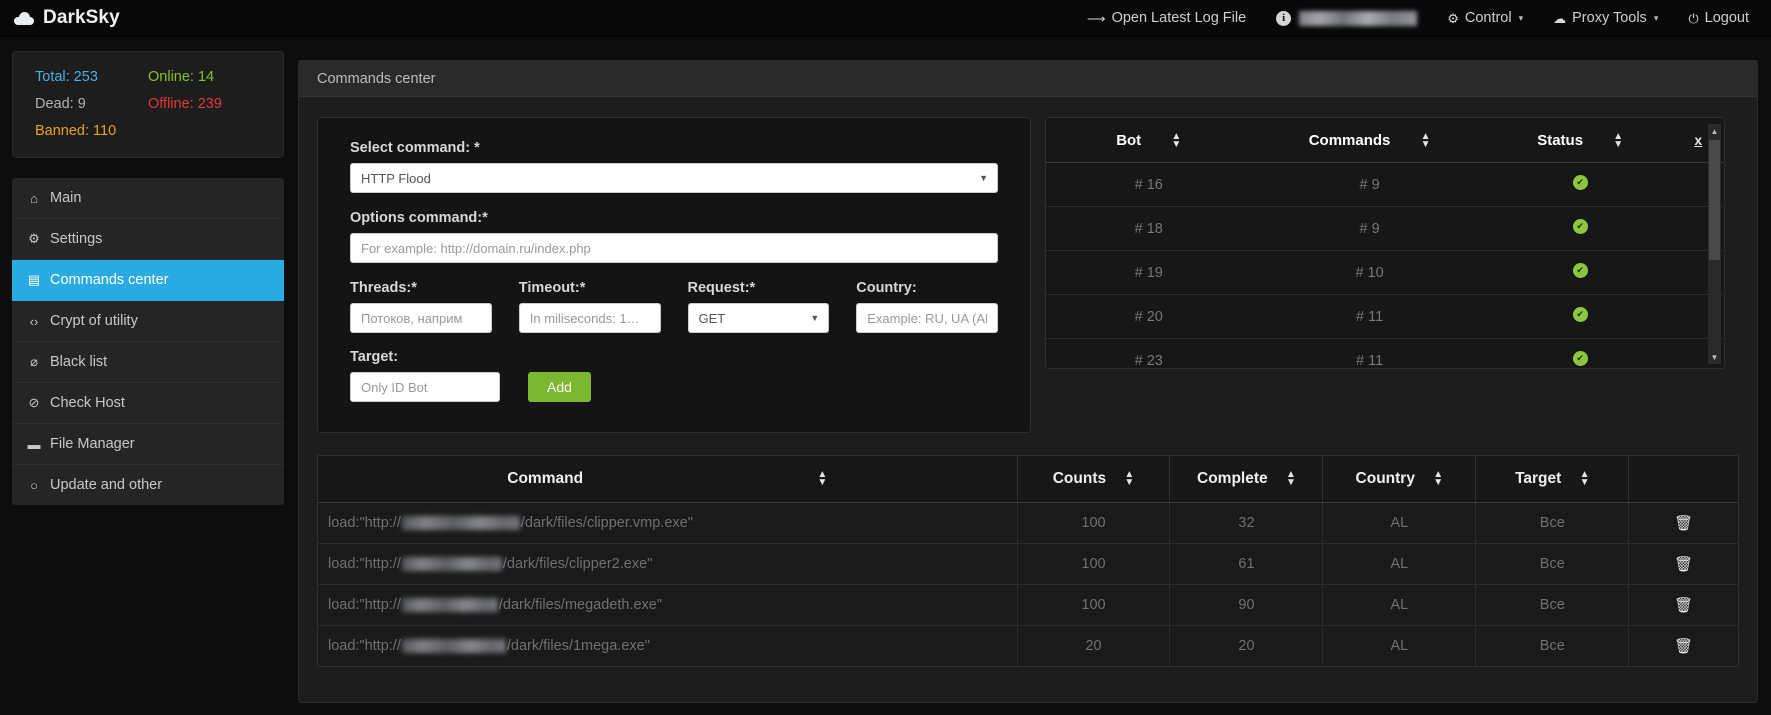 This screenshot has width=1771, height=715. What do you see at coordinates (185, 104) in the screenshot?
I see `stat-offline: Offline: 239` at bounding box center [185, 104].